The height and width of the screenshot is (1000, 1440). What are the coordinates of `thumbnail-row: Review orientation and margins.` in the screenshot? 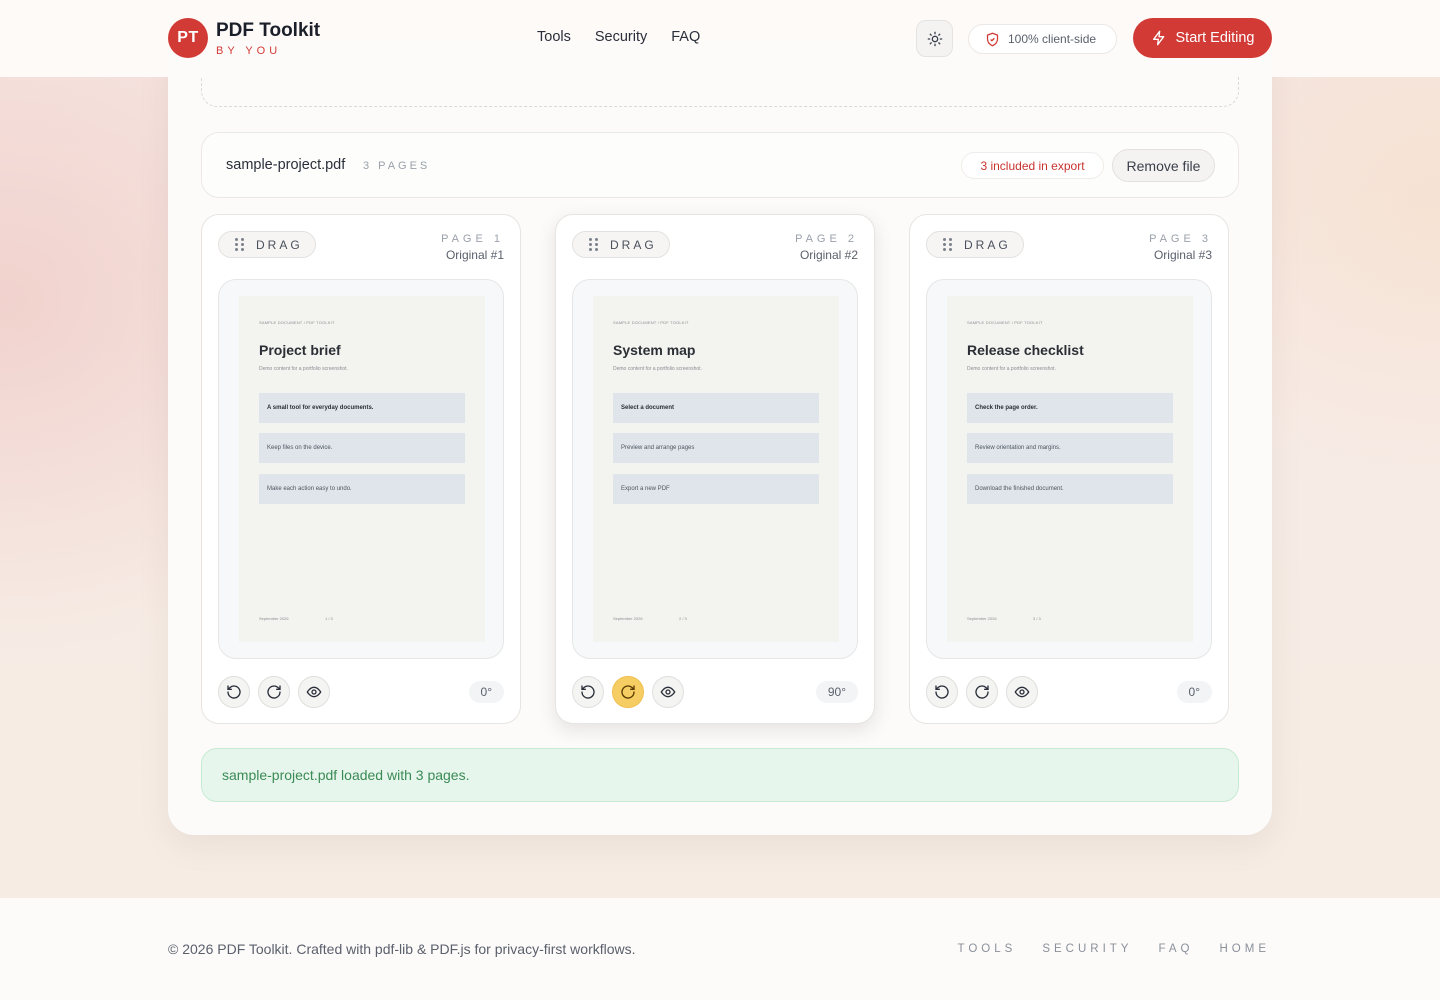 It's located at (1070, 448).